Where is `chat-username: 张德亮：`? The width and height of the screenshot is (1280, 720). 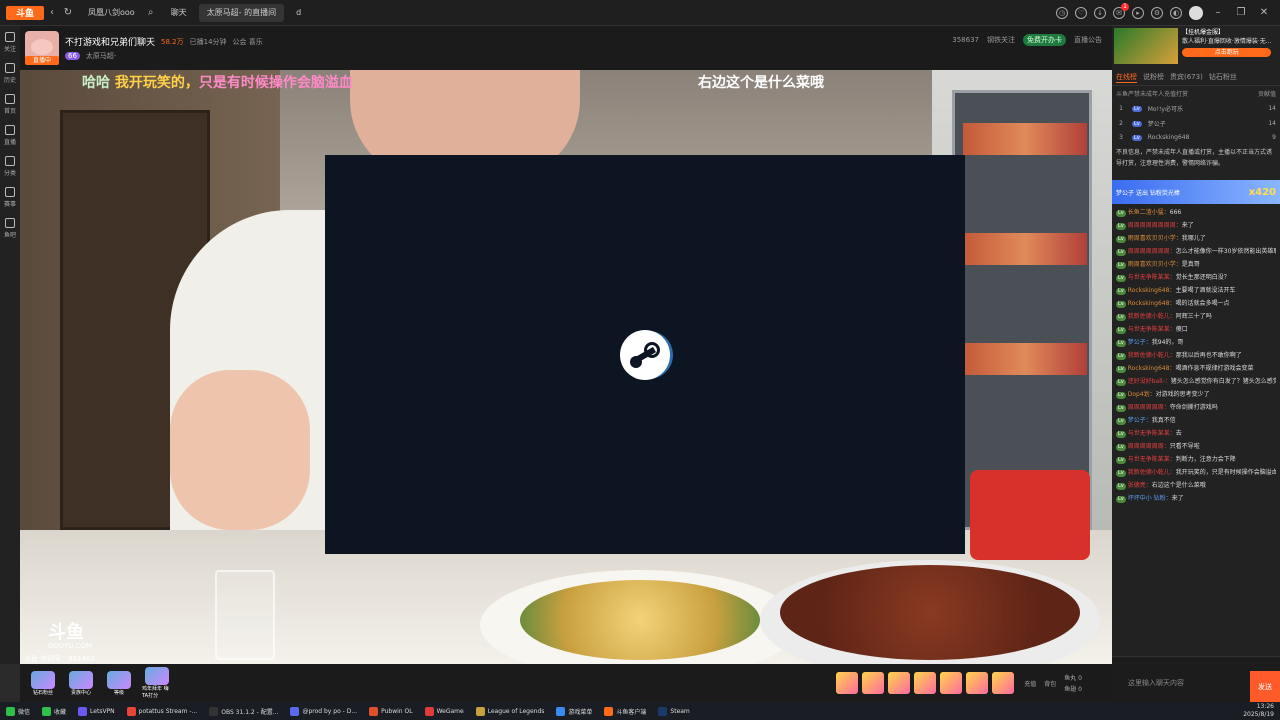
chat-username: 张德亮： is located at coordinates (1140, 485).